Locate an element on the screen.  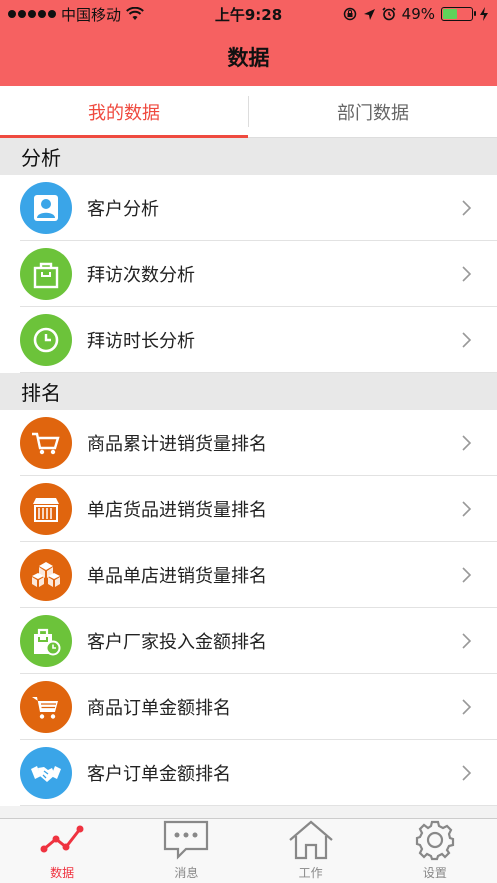
list-item-visit-count-analysis: 拜访次数分析 is located at coordinates (248, 274).